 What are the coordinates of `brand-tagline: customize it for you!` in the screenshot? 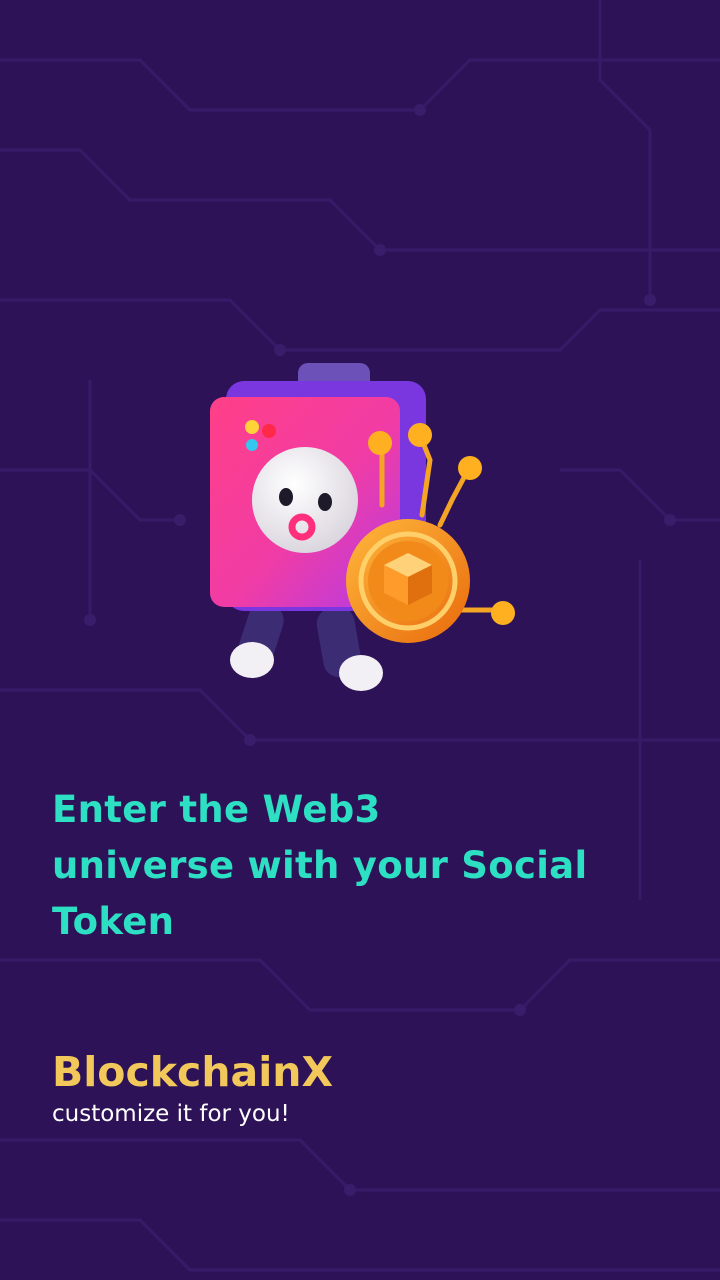 It's located at (171, 1114).